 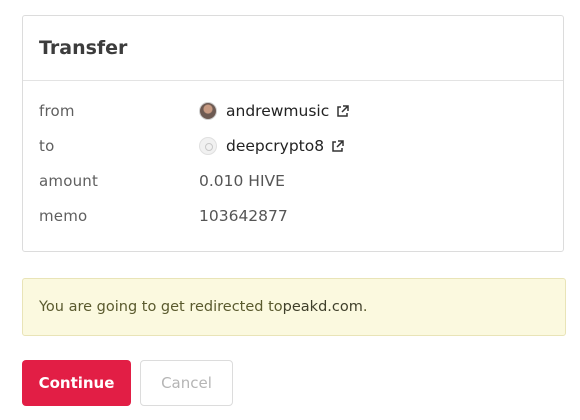 What do you see at coordinates (208, 146) in the screenshot?
I see `to-avatar` at bounding box center [208, 146].